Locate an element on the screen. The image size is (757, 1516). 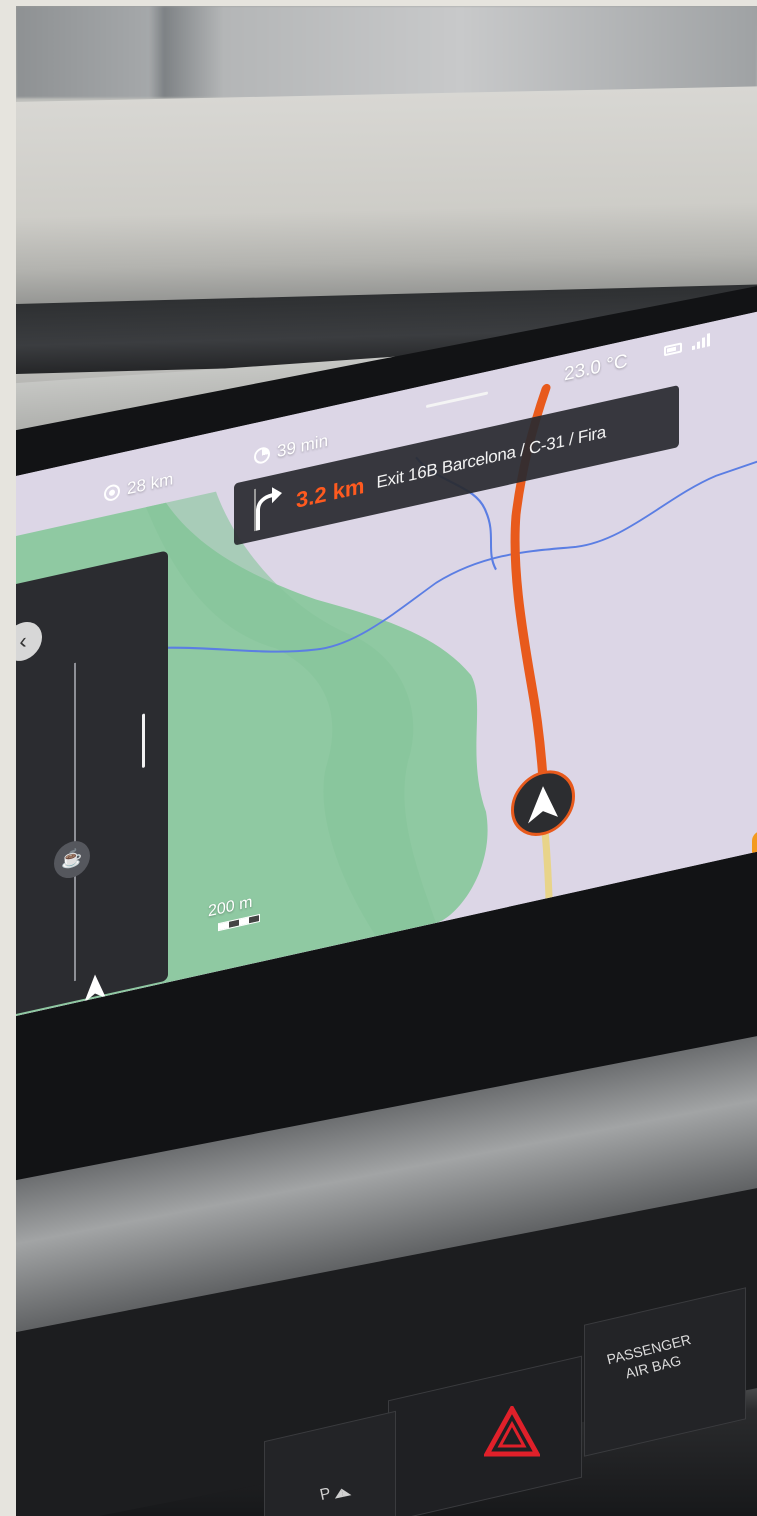
route-overview-panel: ‹ ☕ is located at coordinates (92, 782).